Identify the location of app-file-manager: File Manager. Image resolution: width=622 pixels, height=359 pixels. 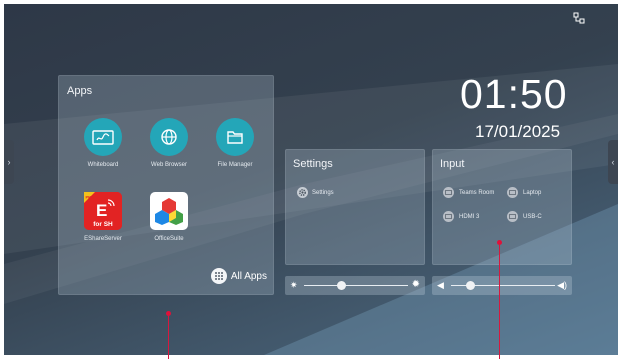
(235, 143).